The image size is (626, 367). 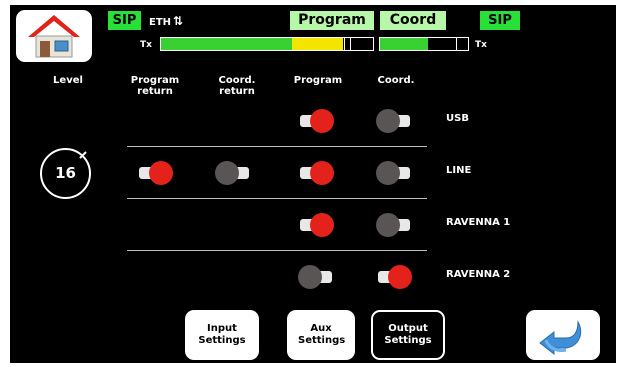 I want to click on back-button, so click(x=563, y=335).